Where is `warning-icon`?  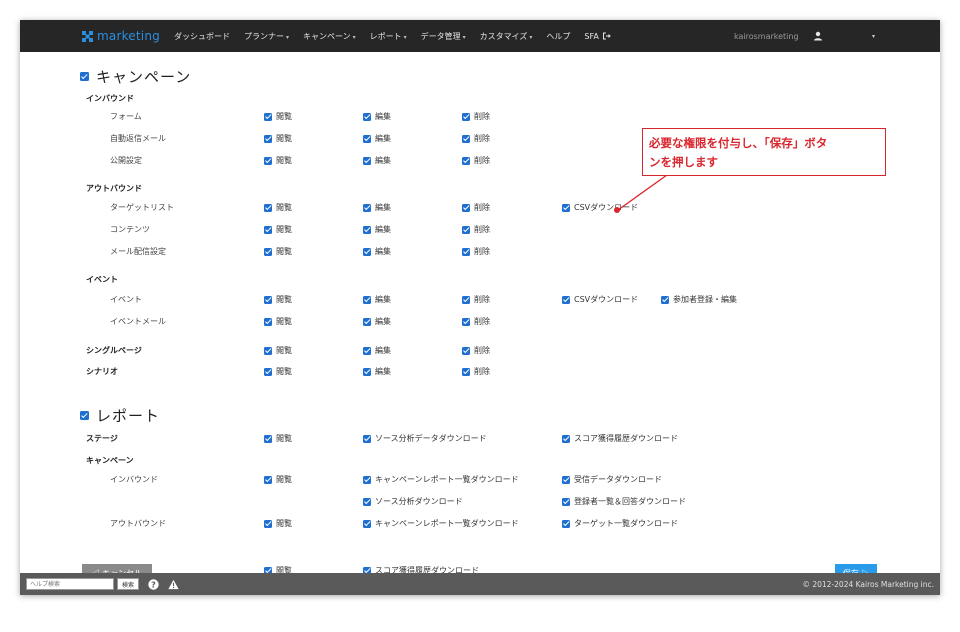 warning-icon is located at coordinates (173, 584).